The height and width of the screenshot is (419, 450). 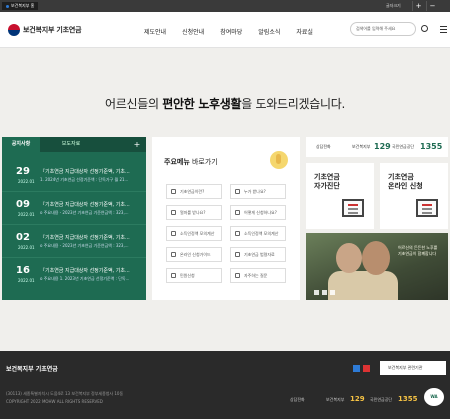 I want to click on money-icon, so click(x=173, y=212).